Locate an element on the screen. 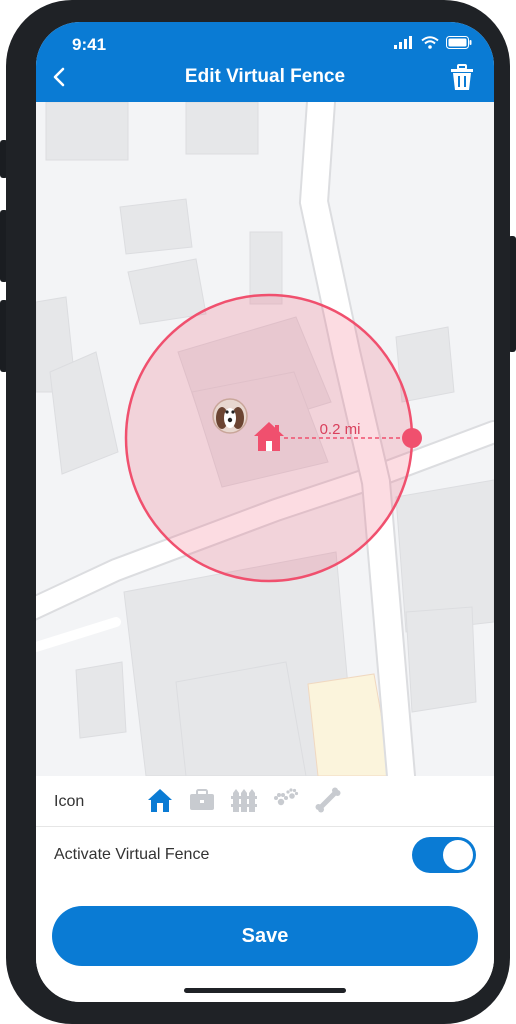  activate-fence-toggle is located at coordinates (444, 855).